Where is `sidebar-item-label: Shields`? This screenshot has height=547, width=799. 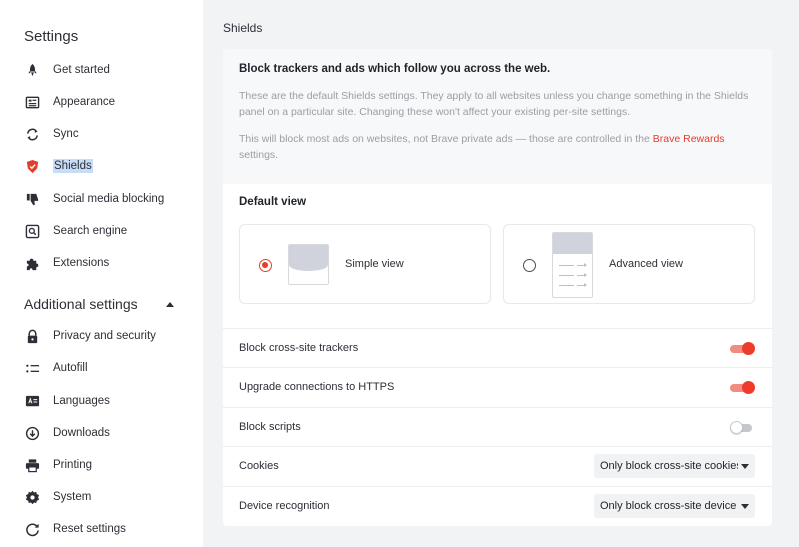
sidebar-item-label: Shields is located at coordinates (73, 166).